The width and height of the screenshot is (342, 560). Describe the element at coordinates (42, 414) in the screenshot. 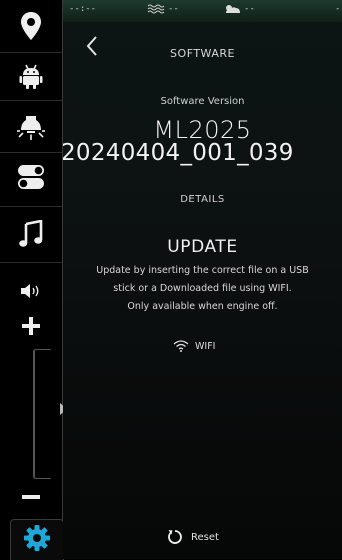

I see `volume-slider` at that location.